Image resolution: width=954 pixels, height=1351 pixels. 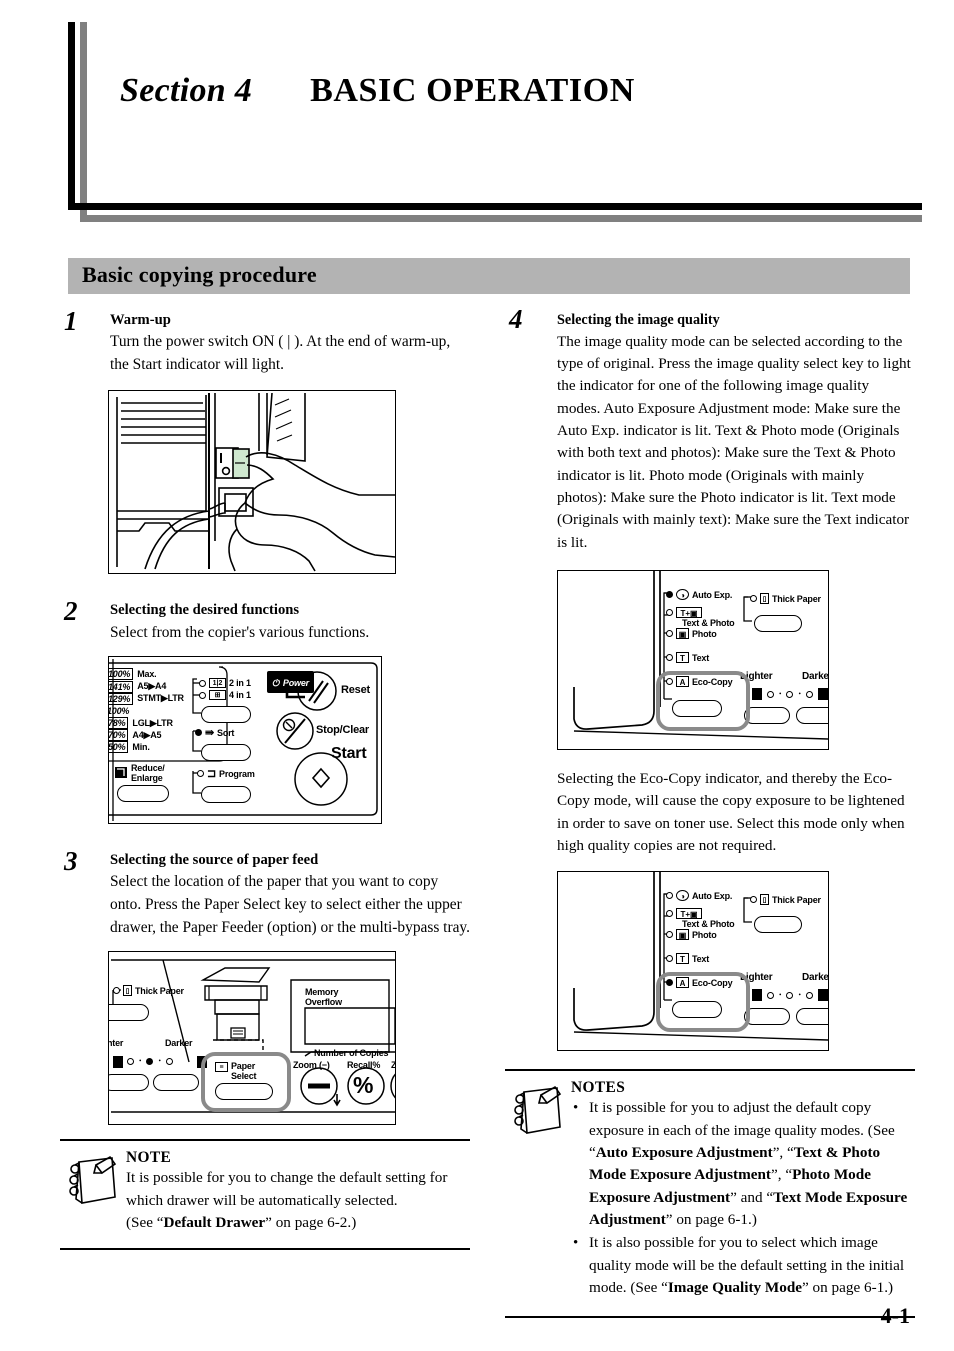 What do you see at coordinates (764, 599) in the screenshot?
I see `thick-paper-icon-top: ▯` at bounding box center [764, 599].